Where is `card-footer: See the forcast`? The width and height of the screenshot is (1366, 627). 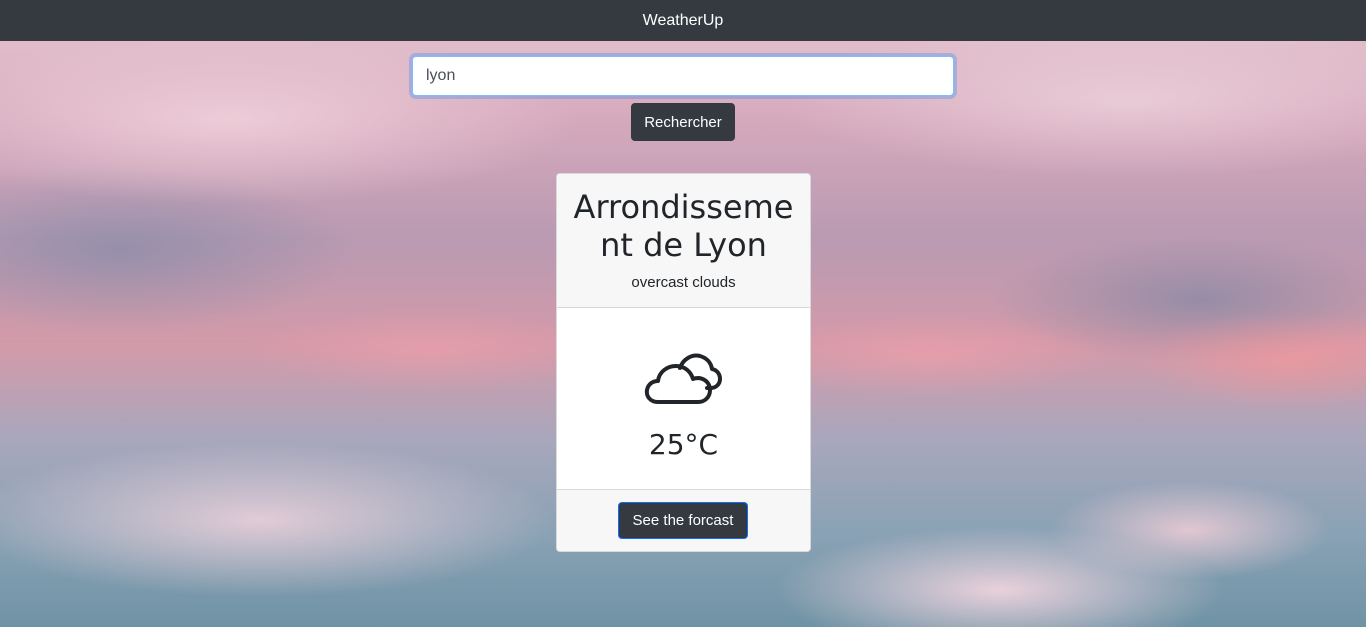
card-footer: See the forcast is located at coordinates (683, 520).